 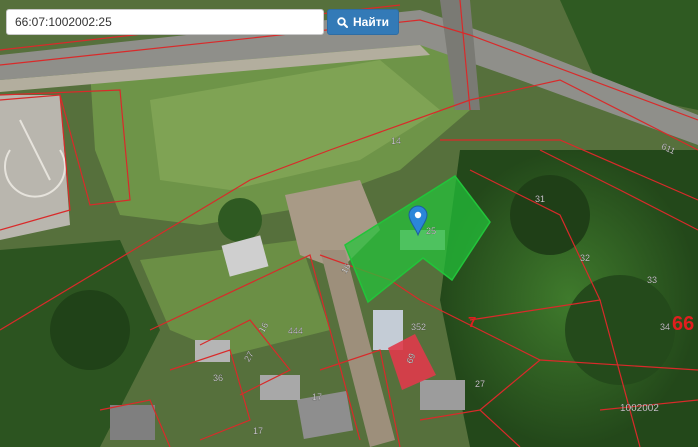 What do you see at coordinates (585, 258) in the screenshot?
I see `parcel-label: 32` at bounding box center [585, 258].